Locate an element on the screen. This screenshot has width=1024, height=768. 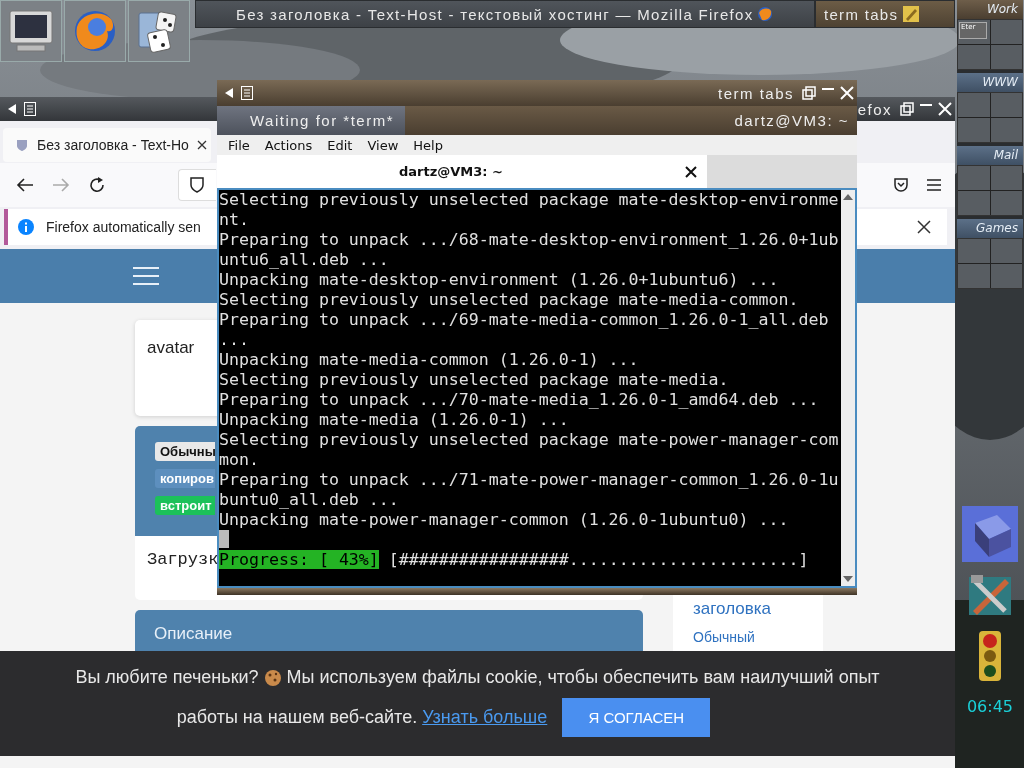
window-tab: dartz@VM3: ~ is located at coordinates (631, 120).